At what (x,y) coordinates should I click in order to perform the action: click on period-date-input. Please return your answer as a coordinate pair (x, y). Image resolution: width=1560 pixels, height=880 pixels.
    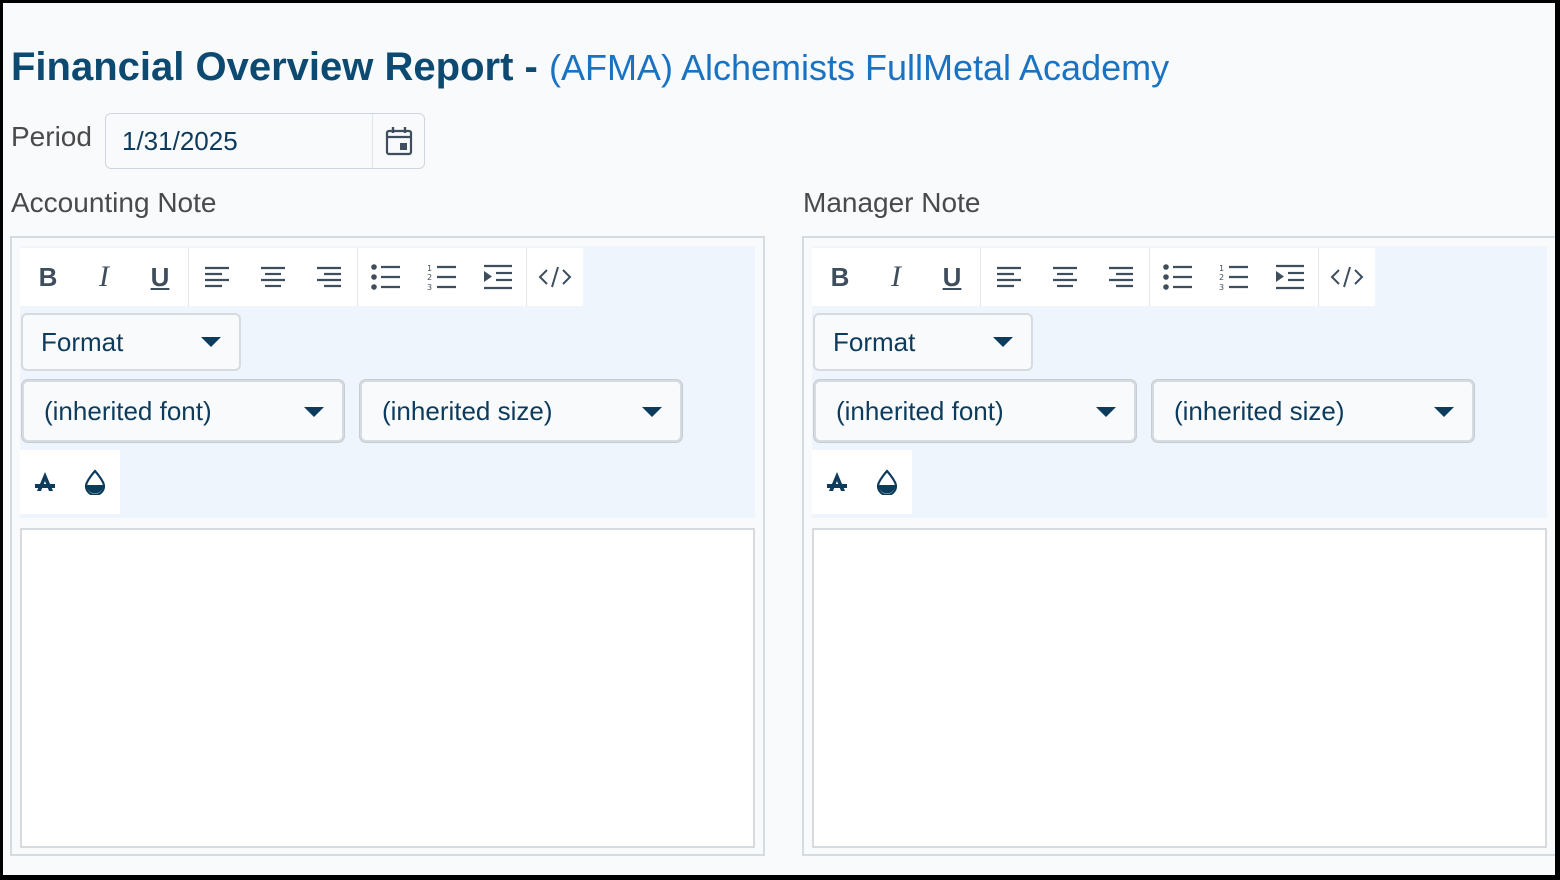
    Looking at the image, I should click on (239, 141).